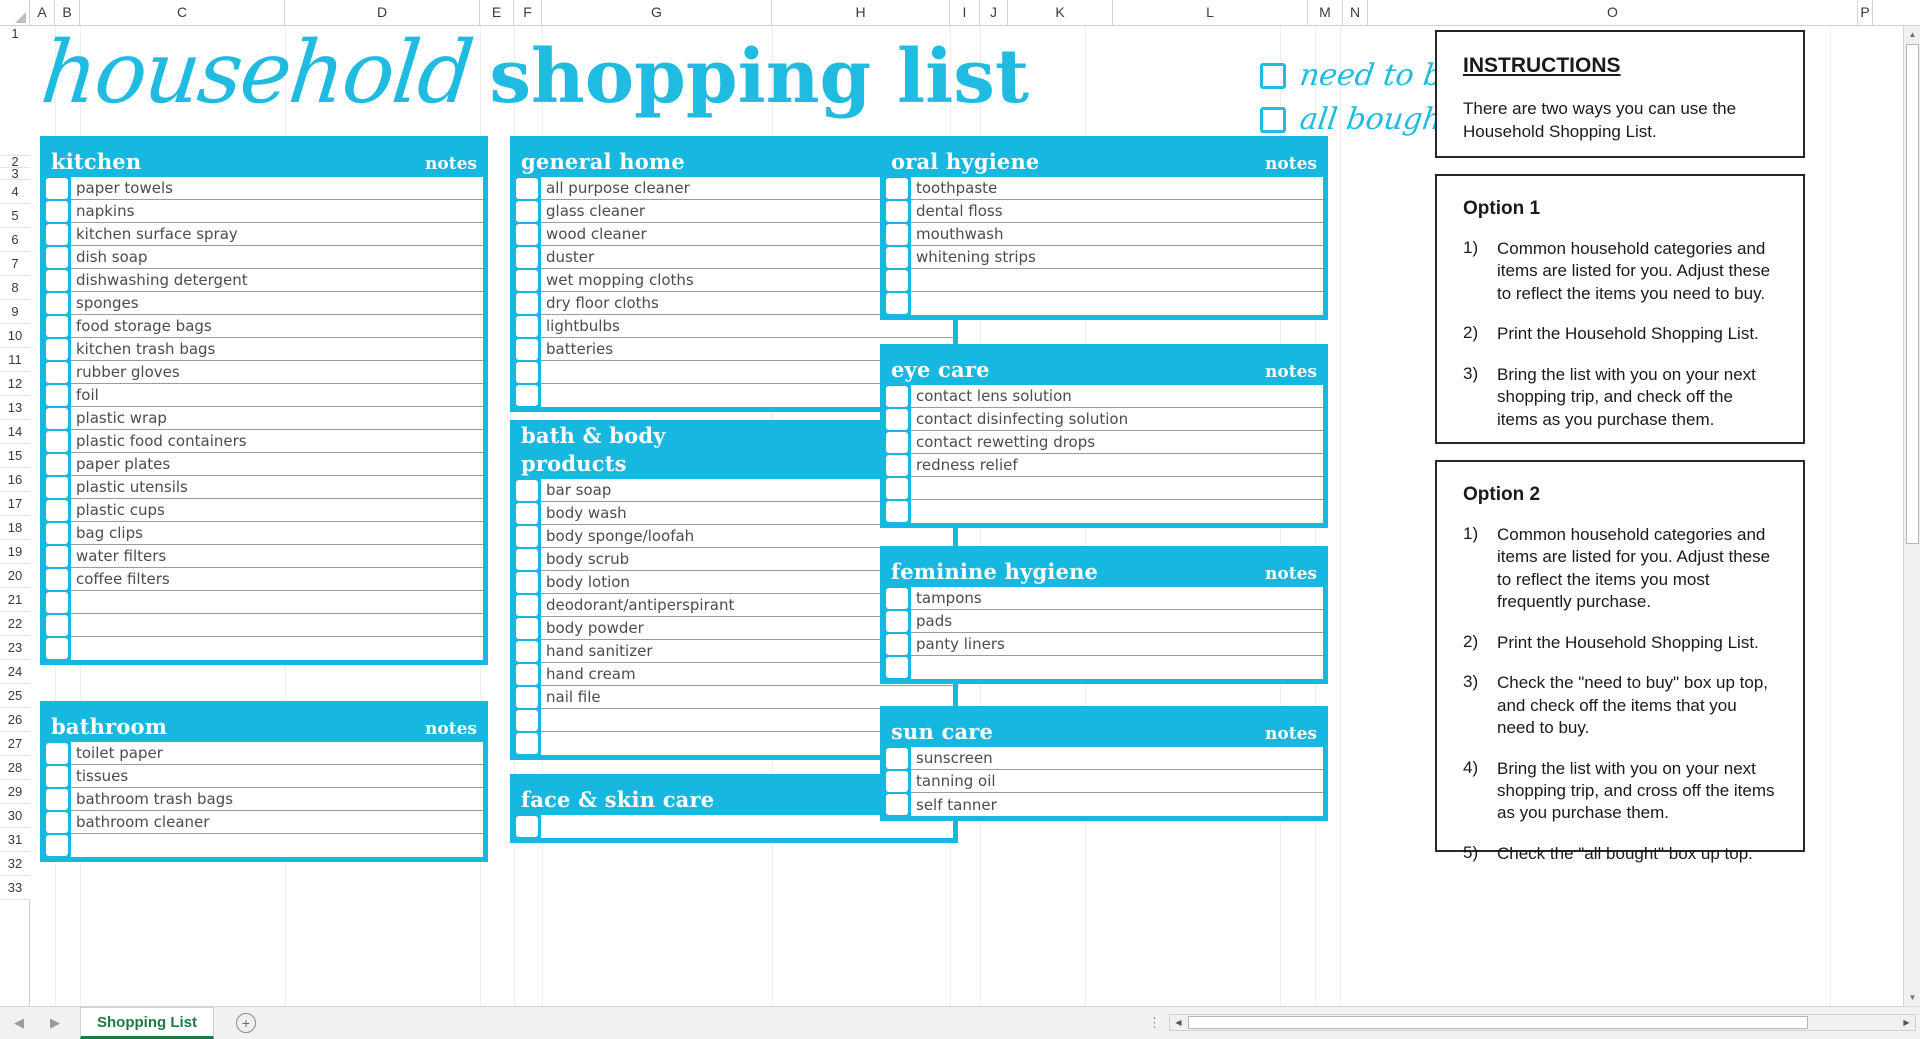 Image resolution: width=1920 pixels, height=1039 pixels. What do you see at coordinates (1906, 1022) in the screenshot?
I see `hscroll-right-icon: ▶` at bounding box center [1906, 1022].